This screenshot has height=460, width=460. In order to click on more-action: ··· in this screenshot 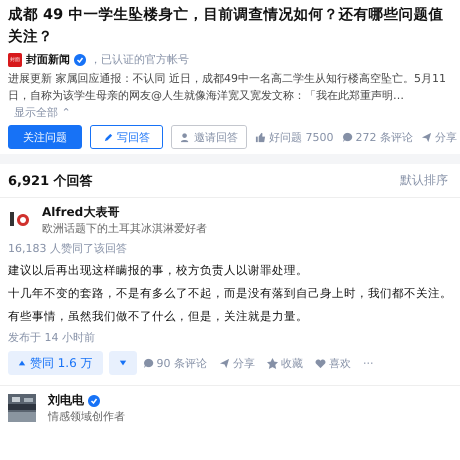, I will do `click(368, 363)`.